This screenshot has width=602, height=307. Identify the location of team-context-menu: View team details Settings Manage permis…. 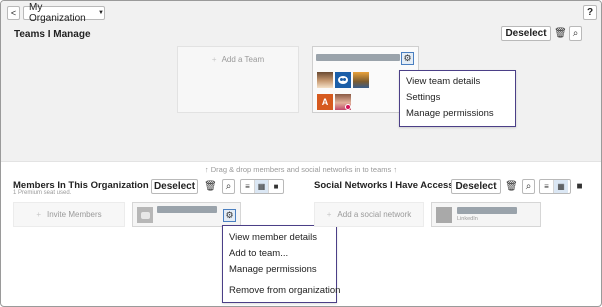
(457, 98).